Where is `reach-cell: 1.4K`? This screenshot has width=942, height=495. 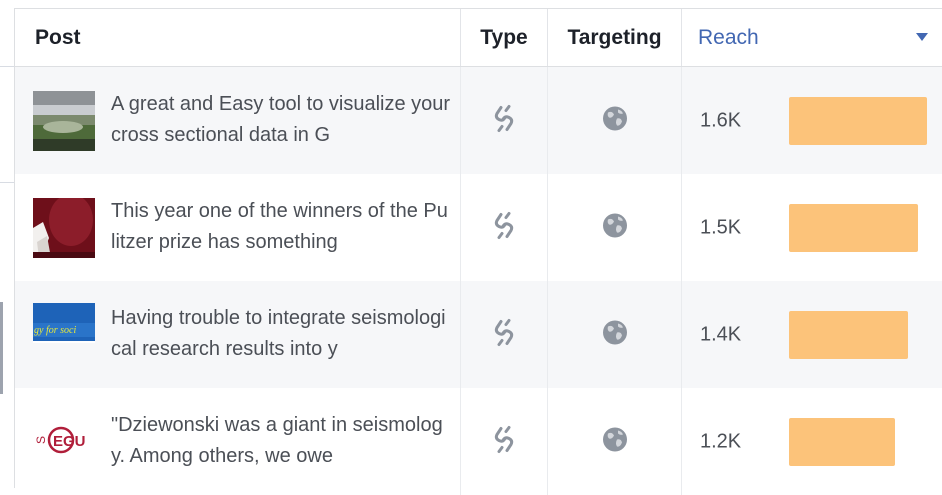
reach-cell: 1.4K is located at coordinates (811, 334).